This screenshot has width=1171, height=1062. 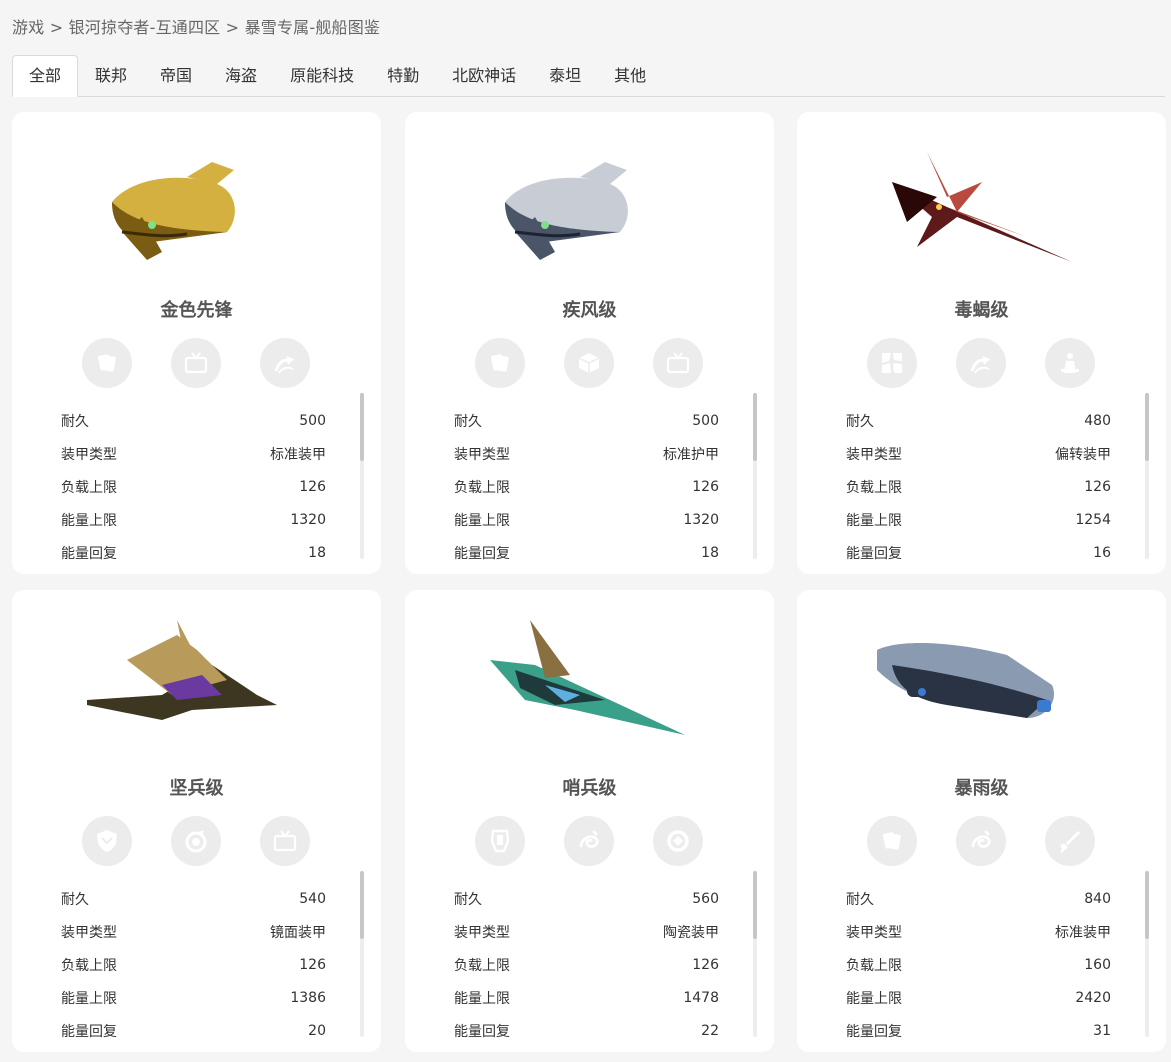 What do you see at coordinates (586, 420) in the screenshot?
I see `stat-row: 耐久 500` at bounding box center [586, 420].